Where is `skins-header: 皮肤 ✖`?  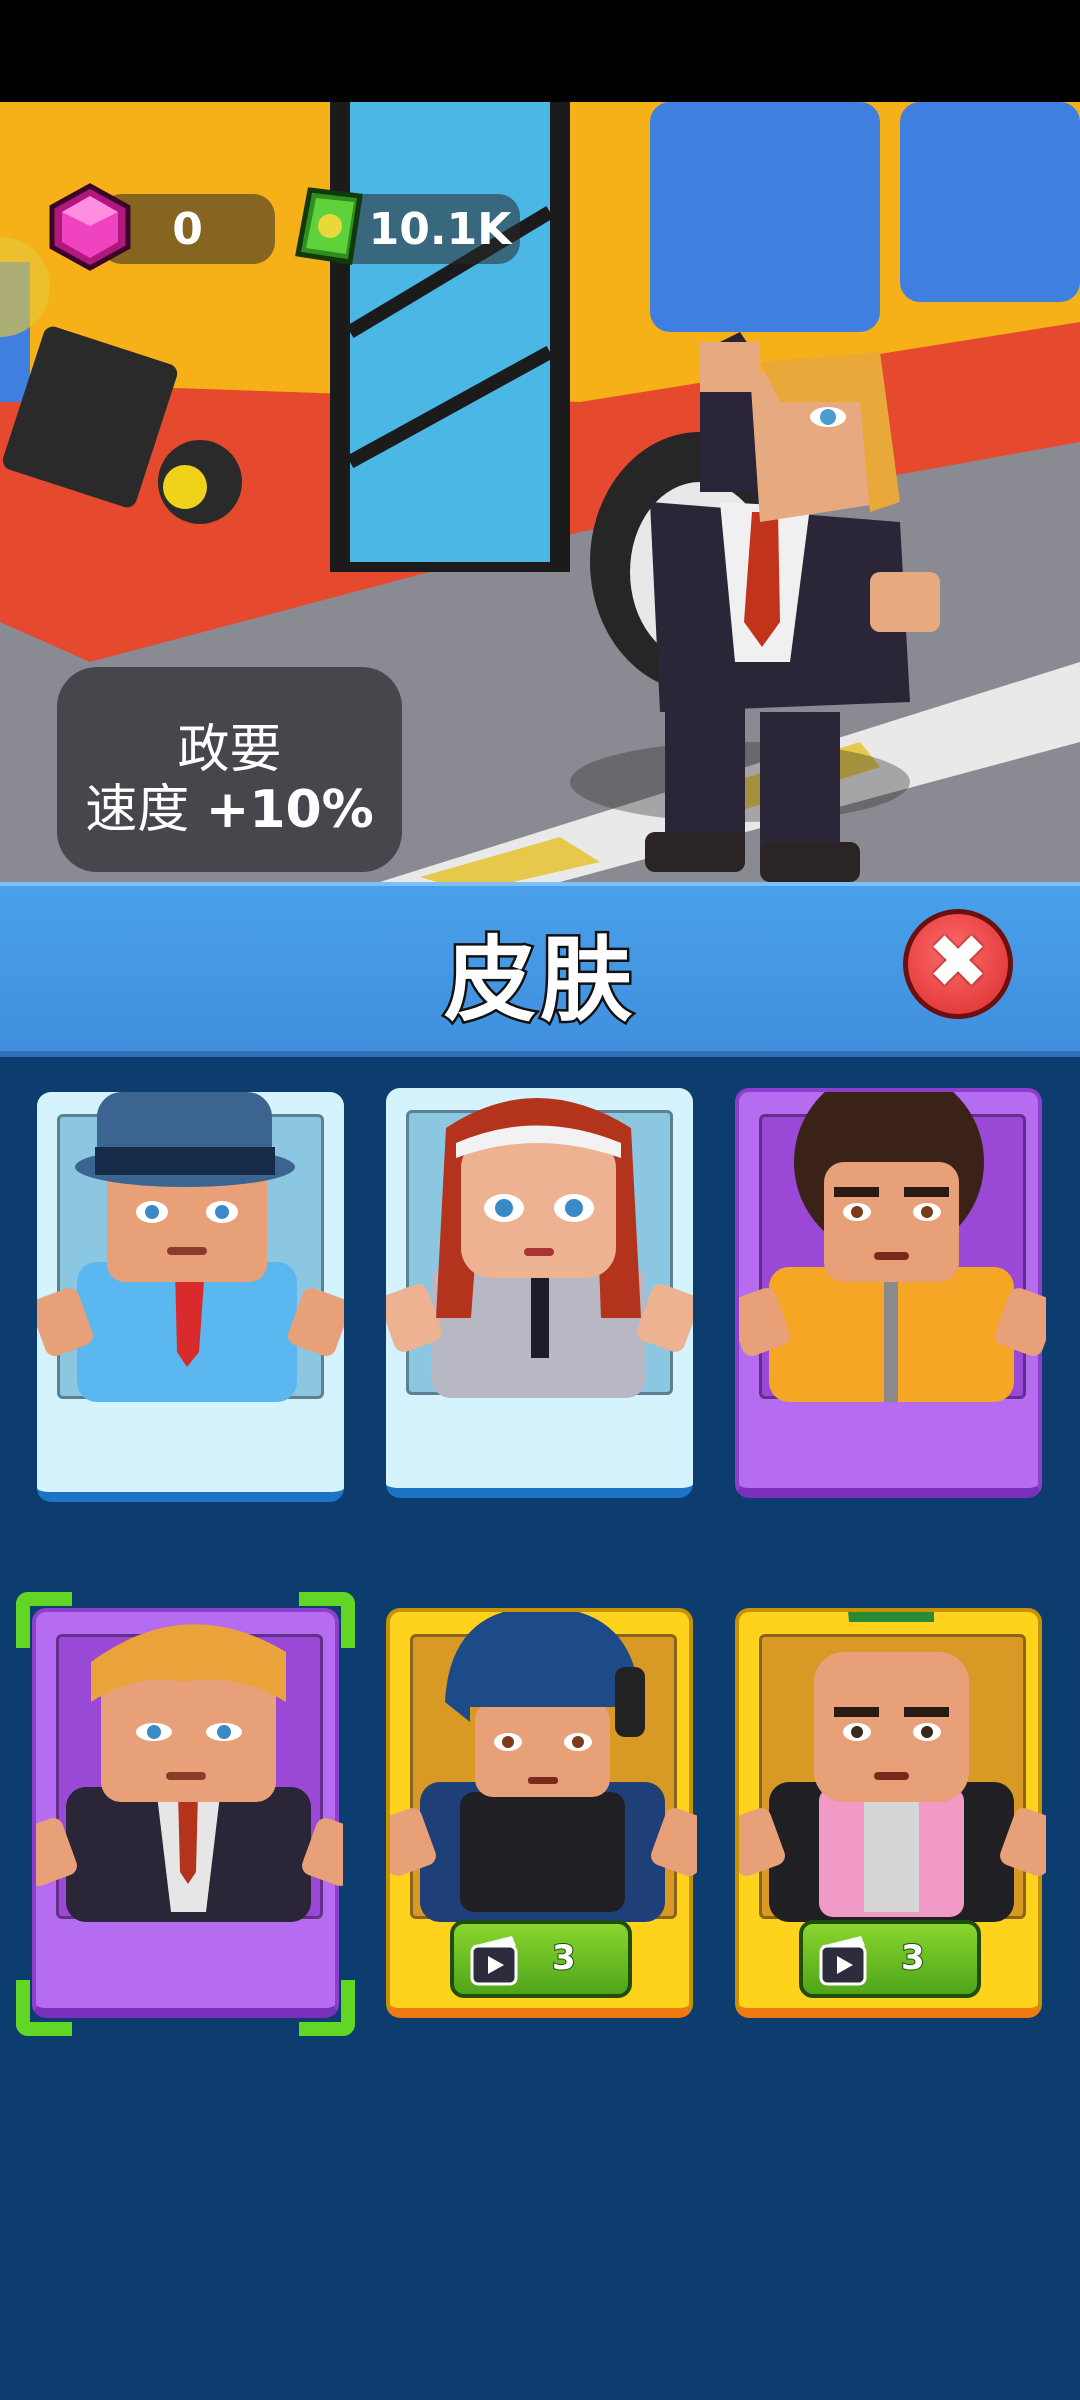
skins-header: 皮肤 ✖ is located at coordinates (540, 969).